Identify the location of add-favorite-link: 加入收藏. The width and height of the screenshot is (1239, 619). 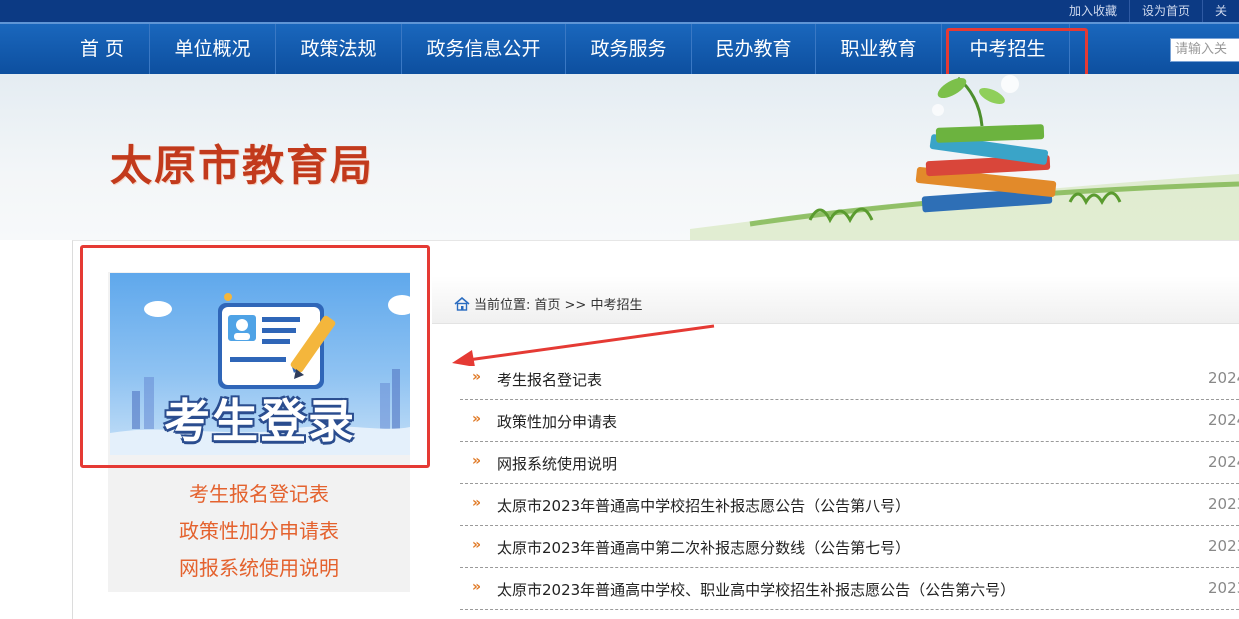
(1093, 11).